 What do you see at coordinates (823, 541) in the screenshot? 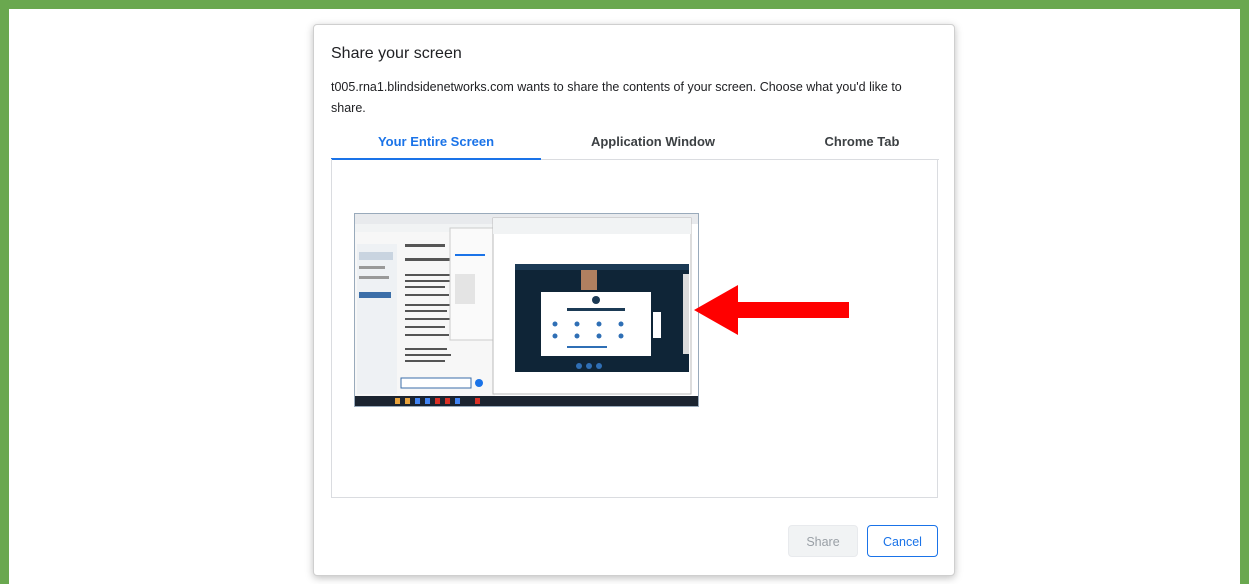
I see `share-button: Share` at bounding box center [823, 541].